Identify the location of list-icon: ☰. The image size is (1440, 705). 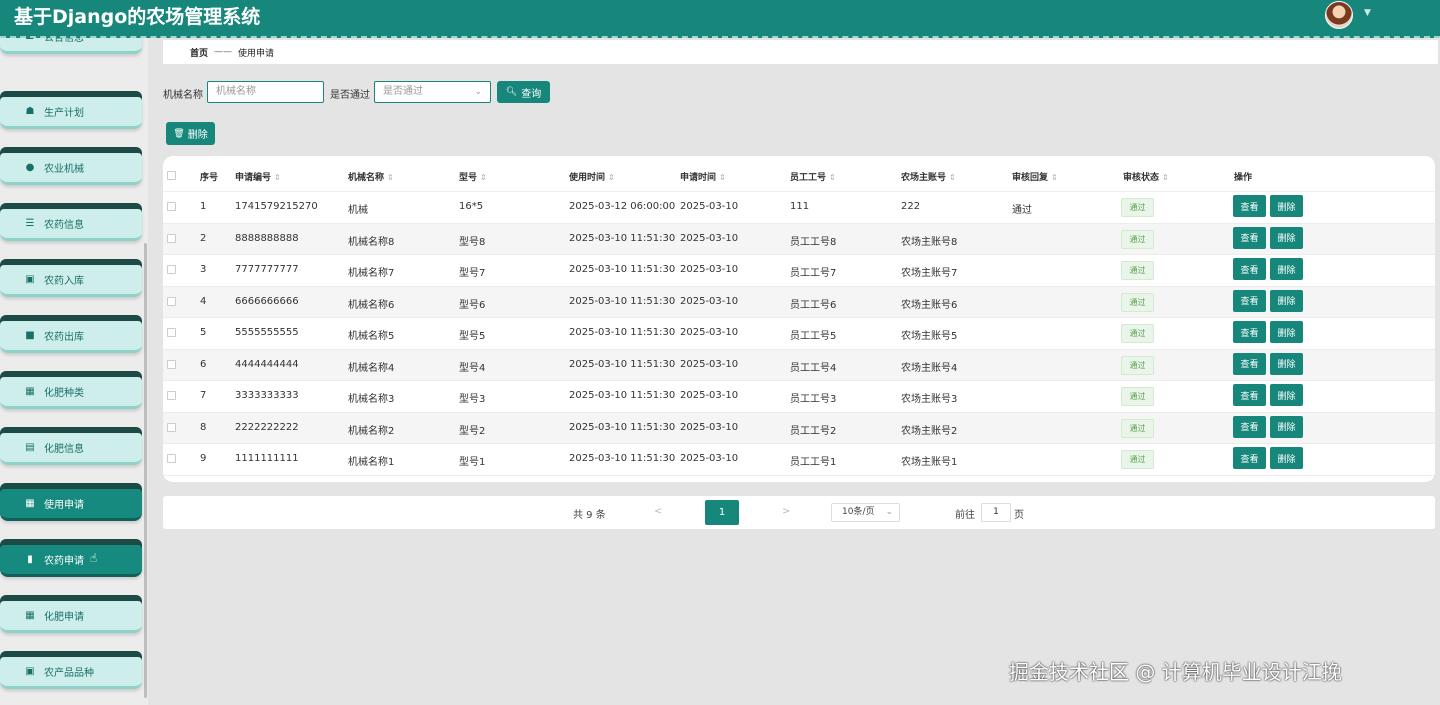
(30, 223).